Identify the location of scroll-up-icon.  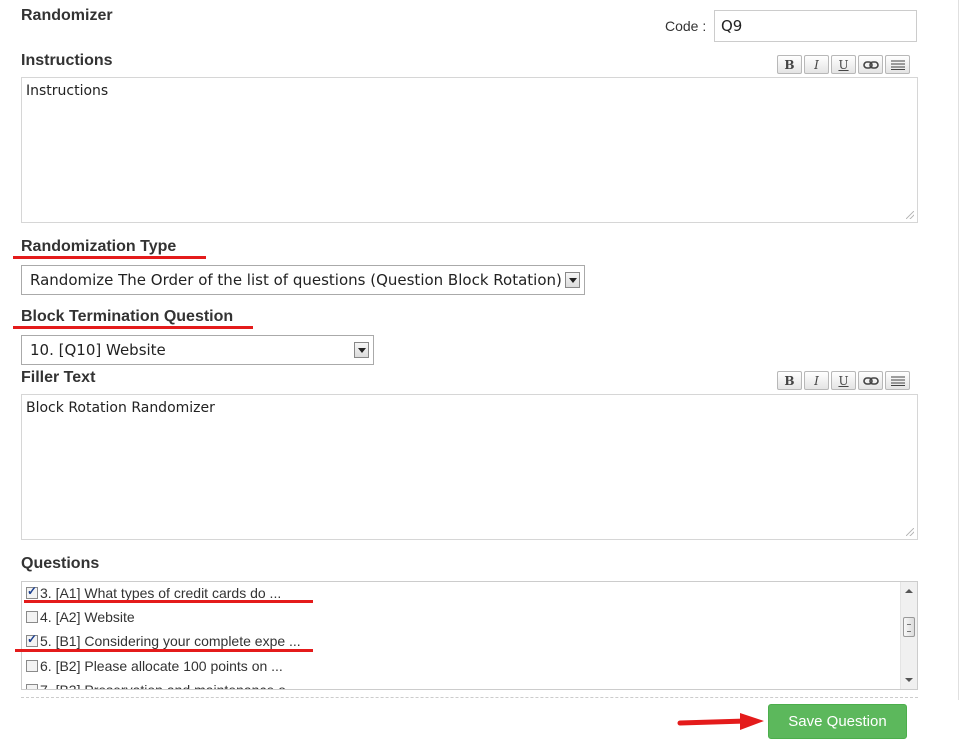
(909, 591).